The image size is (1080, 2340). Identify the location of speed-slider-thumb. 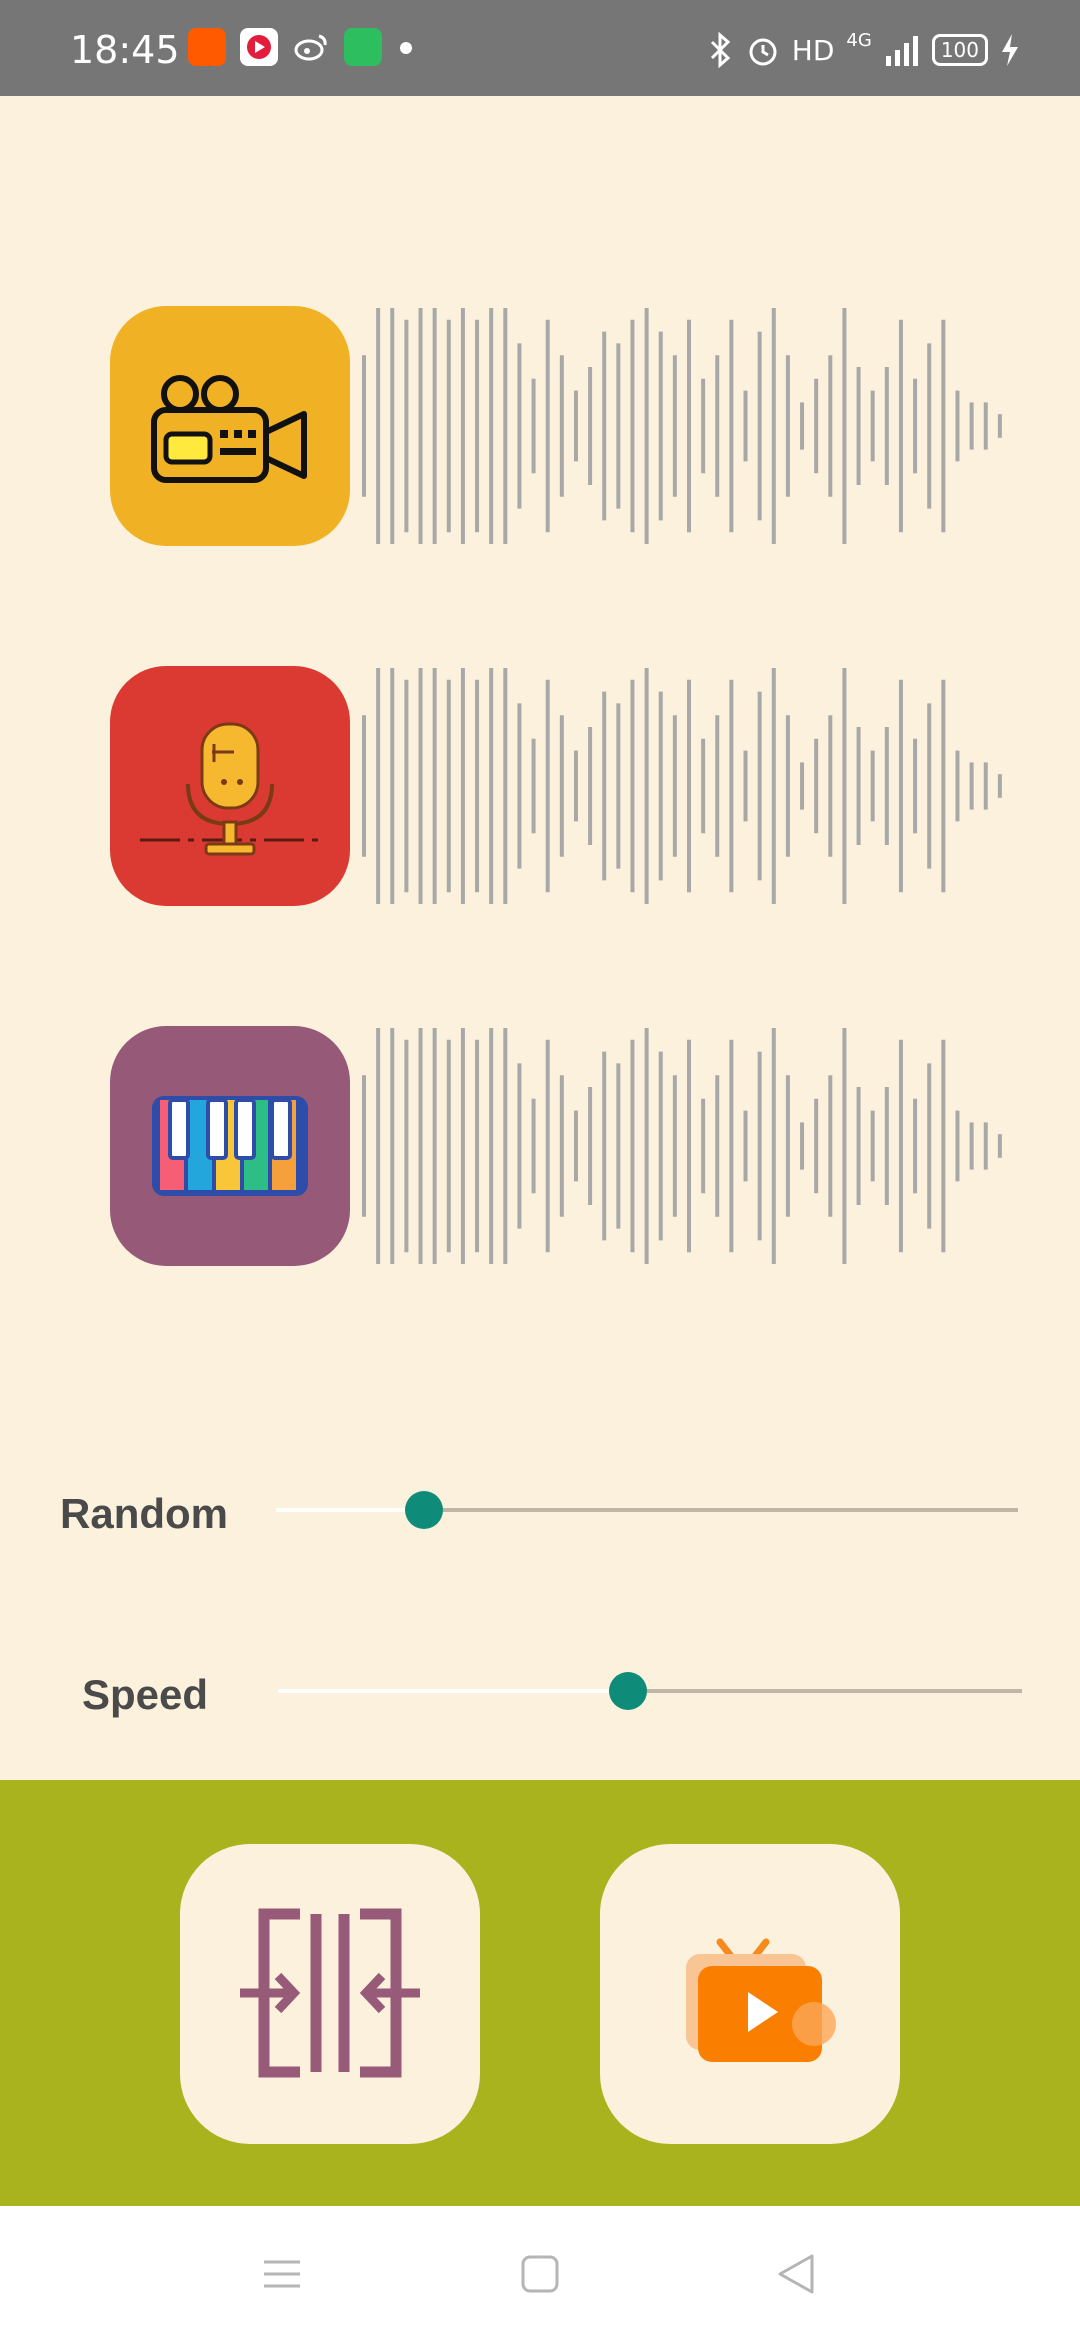
(628, 1691).